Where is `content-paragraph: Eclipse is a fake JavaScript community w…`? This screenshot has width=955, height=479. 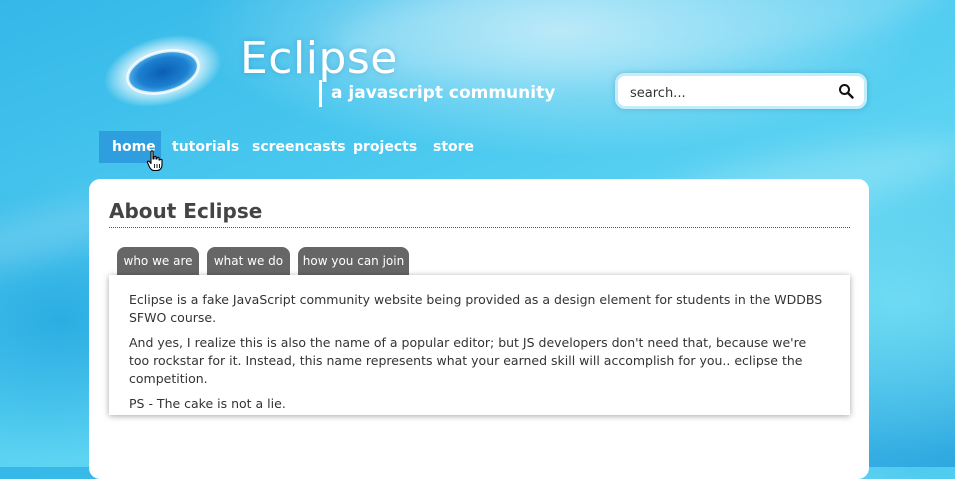
content-paragraph: Eclipse is a fake JavaScript community w… is located at coordinates (476, 308).